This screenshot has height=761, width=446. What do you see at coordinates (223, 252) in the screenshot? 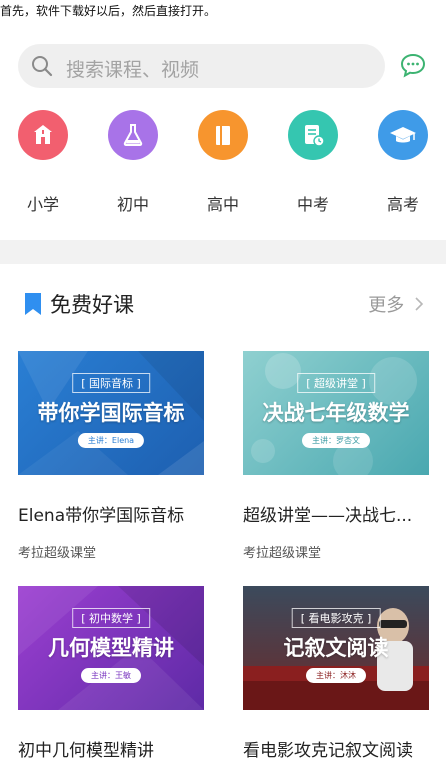
I see `section-divider` at bounding box center [223, 252].